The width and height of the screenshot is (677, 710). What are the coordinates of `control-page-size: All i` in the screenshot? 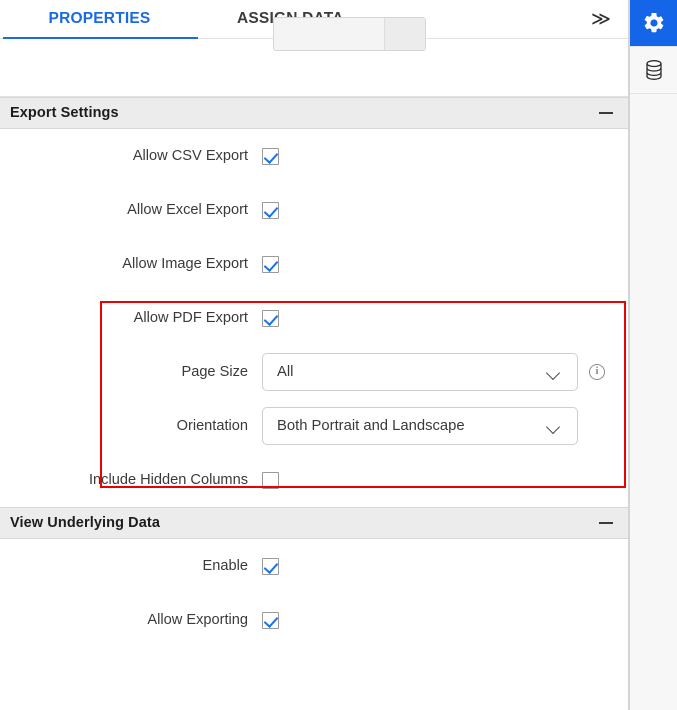 It's located at (433, 372).